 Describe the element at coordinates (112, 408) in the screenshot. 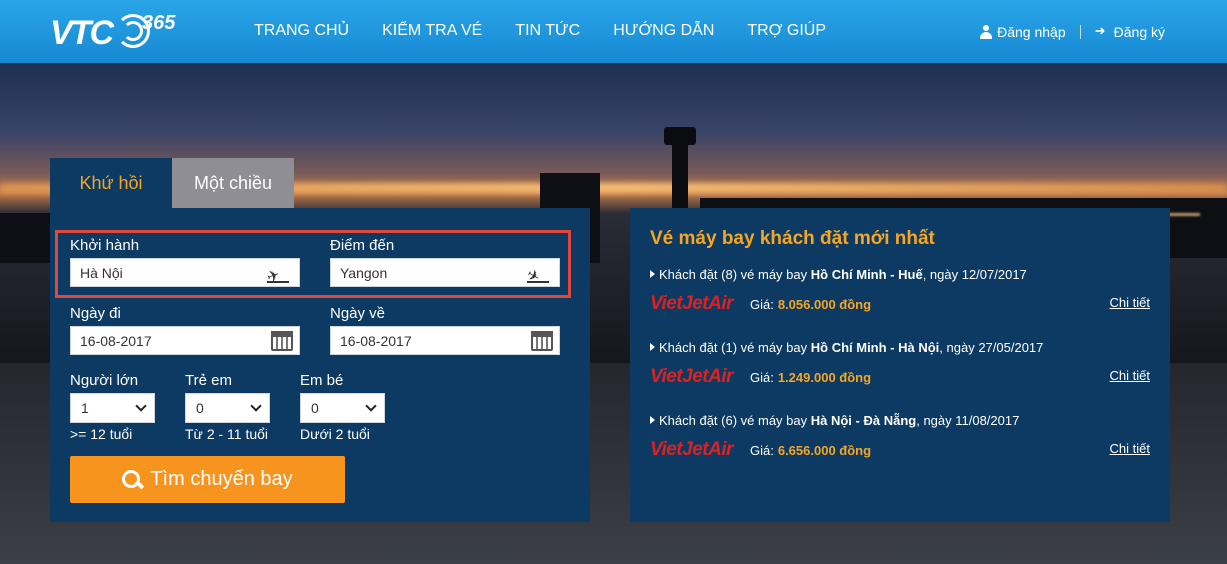

I see `adults-select: 1` at that location.